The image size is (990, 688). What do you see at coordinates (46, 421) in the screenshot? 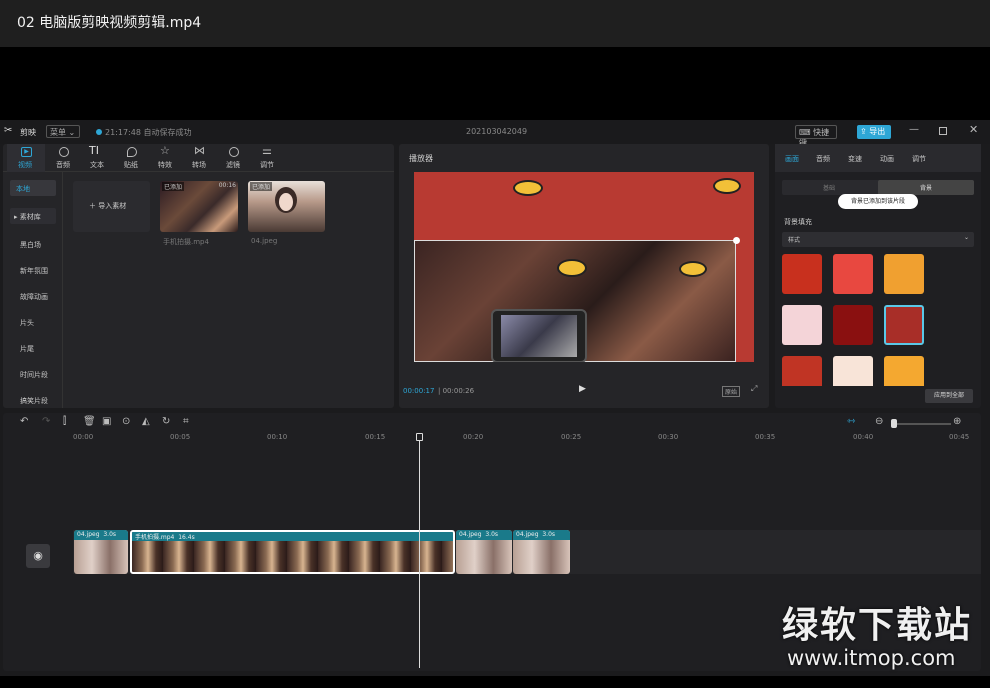
I see `redo-icon: ↷` at bounding box center [46, 421].